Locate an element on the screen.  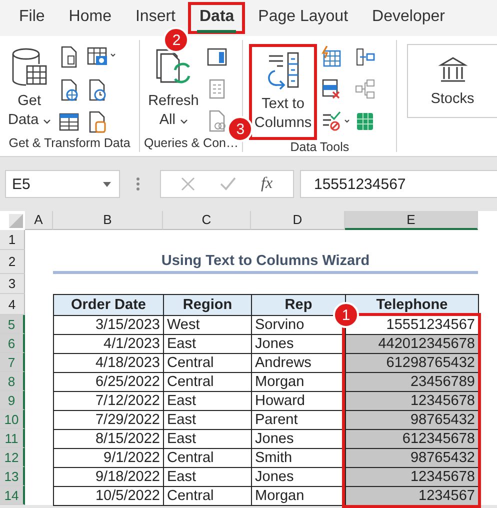
name-box: E5 is located at coordinates (62, 184).